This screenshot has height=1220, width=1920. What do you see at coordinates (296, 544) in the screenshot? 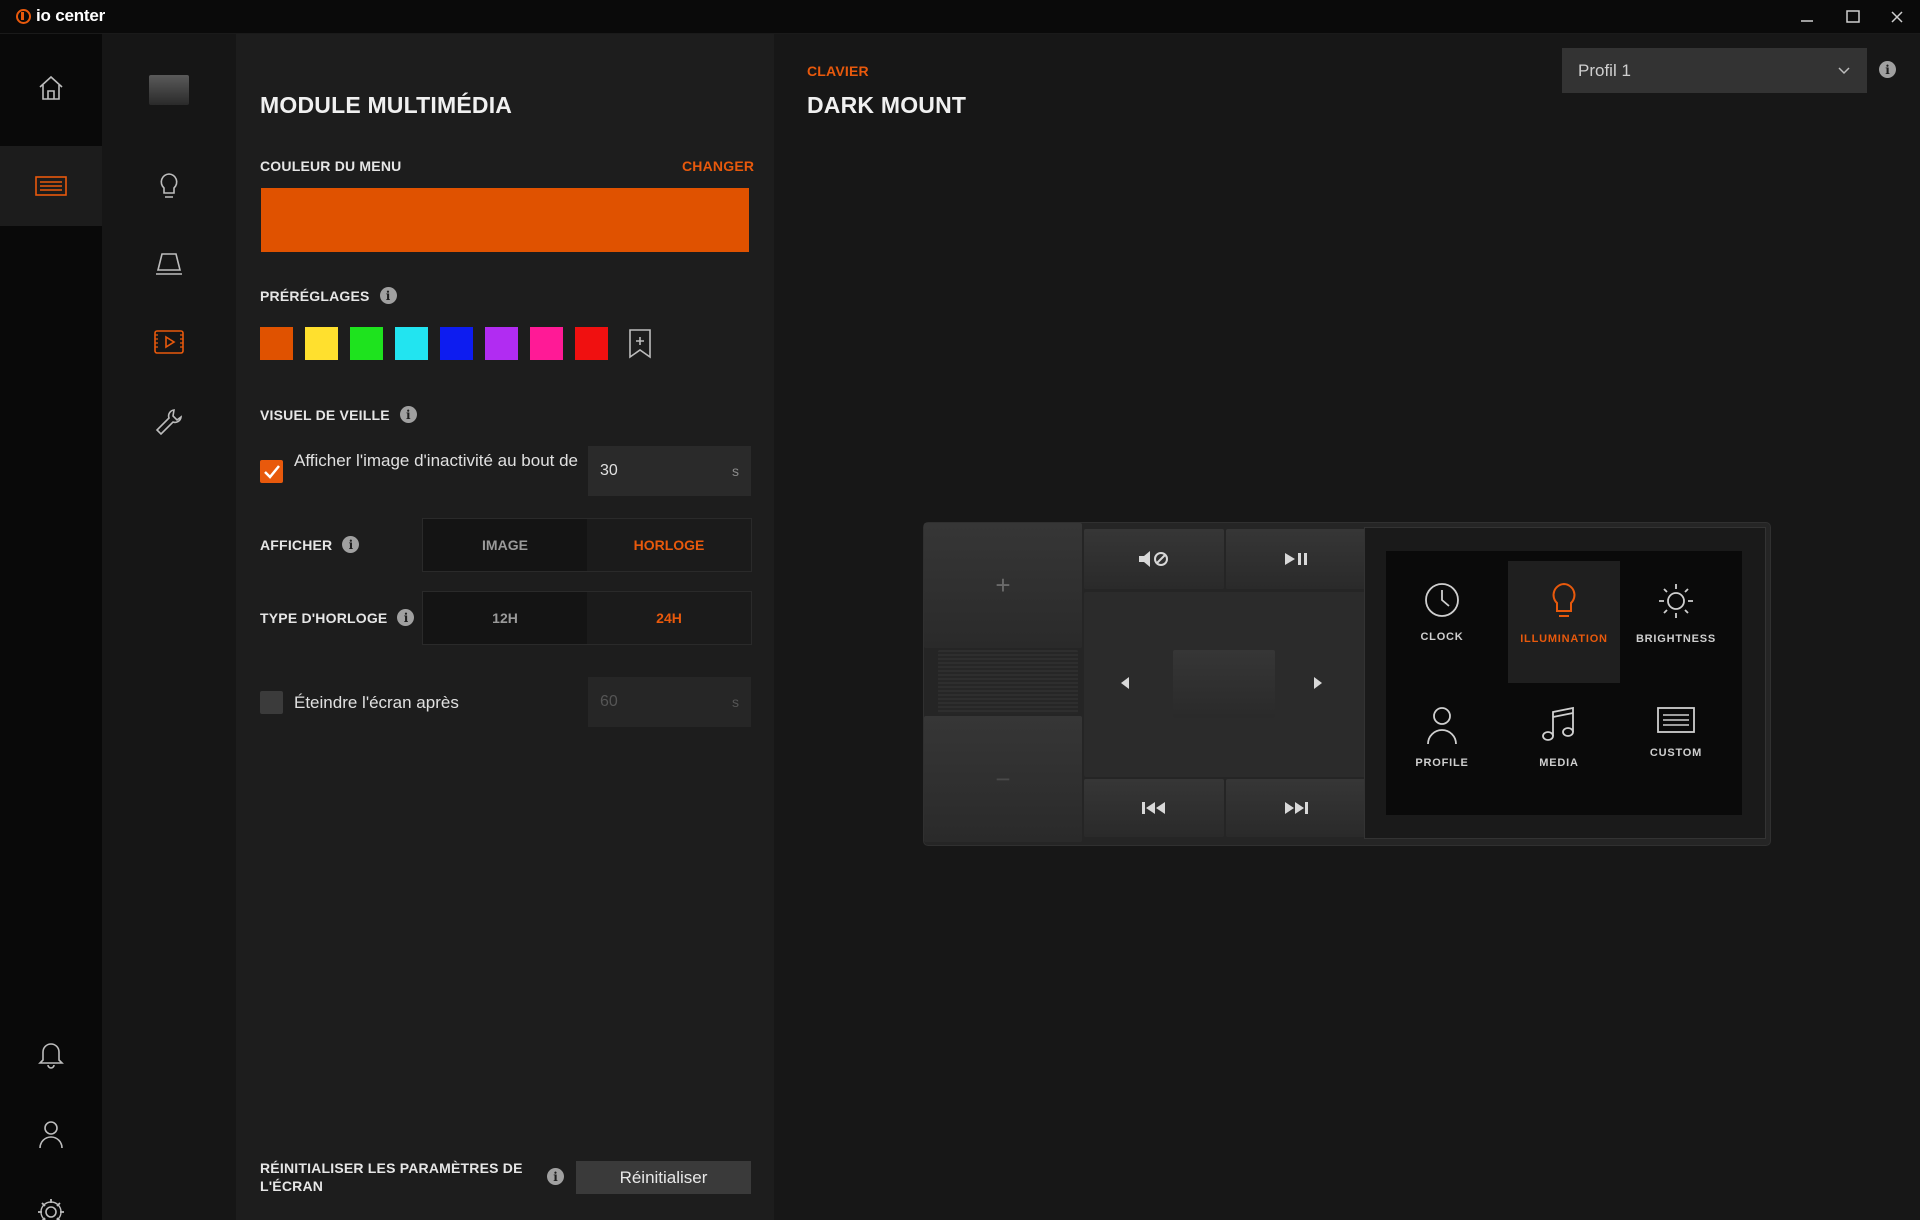
I see `display-label: AFFICHER` at bounding box center [296, 544].